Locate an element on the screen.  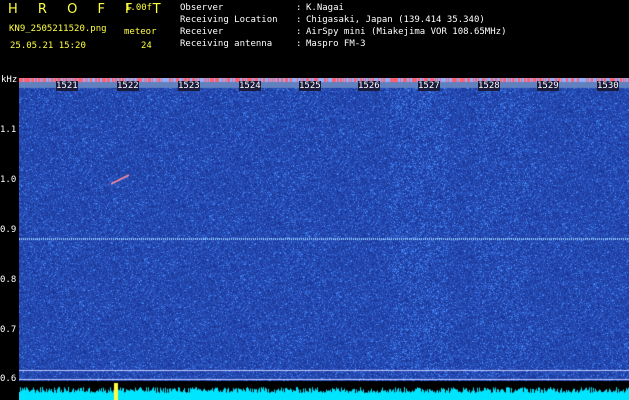
filename-label: KN9_2505211520.png is located at coordinates (58, 29).